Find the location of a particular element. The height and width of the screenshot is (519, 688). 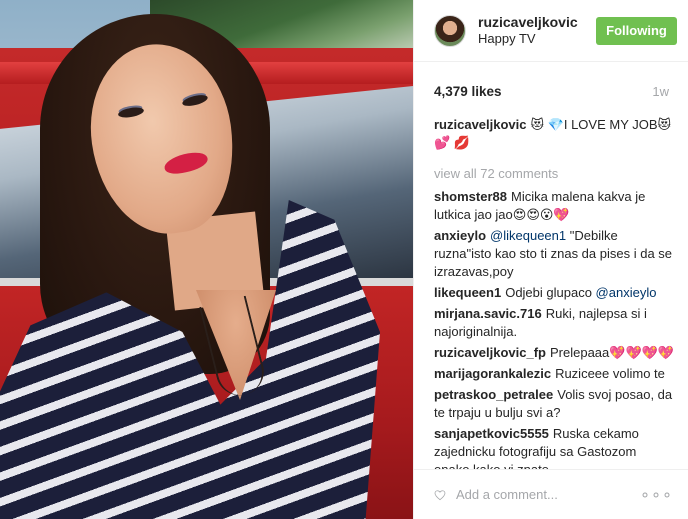

caption-username: ruzicaveljkovic is located at coordinates (480, 124).